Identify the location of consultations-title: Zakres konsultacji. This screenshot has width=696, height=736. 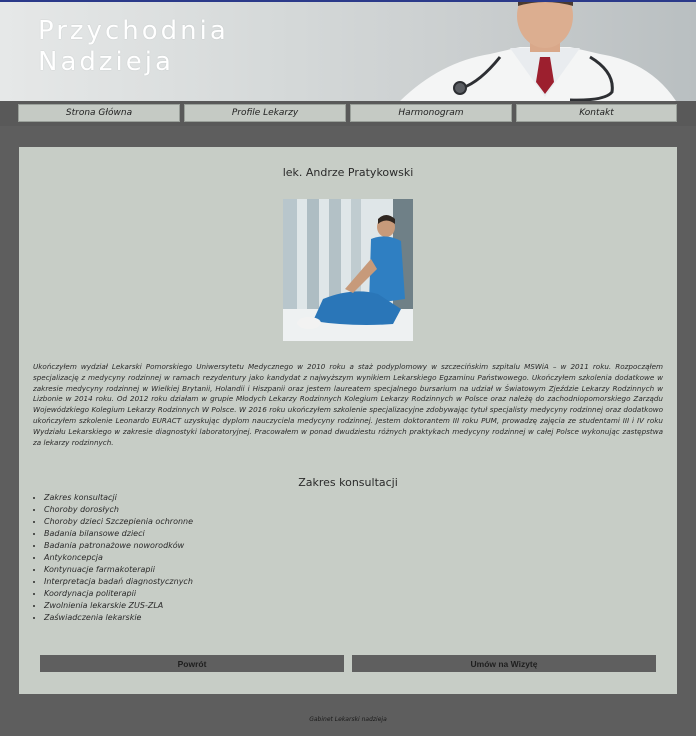
(348, 482).